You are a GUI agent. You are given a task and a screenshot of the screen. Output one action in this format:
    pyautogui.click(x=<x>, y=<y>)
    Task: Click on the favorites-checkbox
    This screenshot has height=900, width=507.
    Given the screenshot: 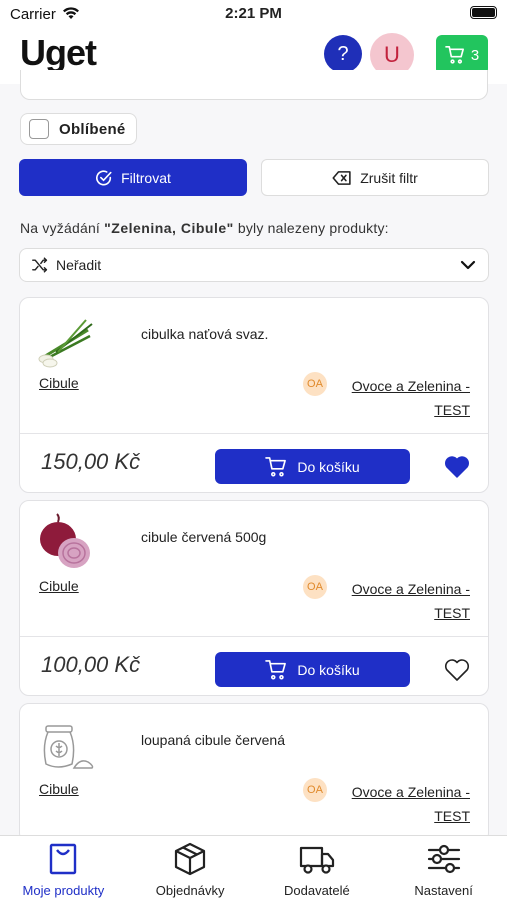 What is the action you would take?
    pyautogui.click(x=39, y=129)
    